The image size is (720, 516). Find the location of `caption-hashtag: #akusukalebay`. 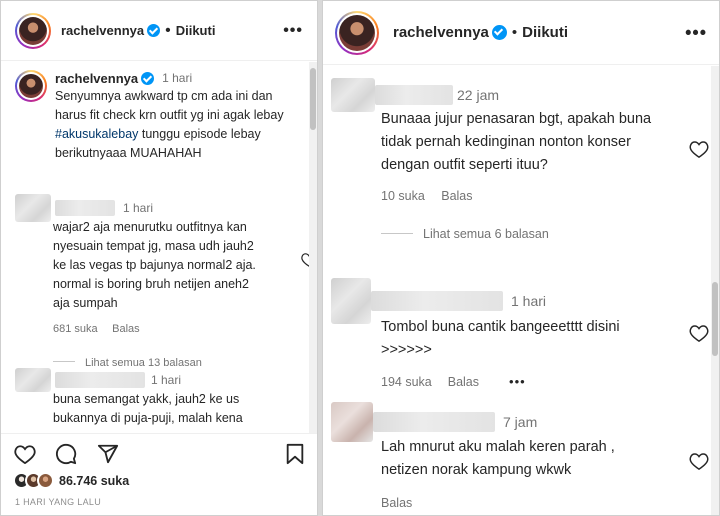

caption-hashtag: #akusukalebay is located at coordinates (96, 134).